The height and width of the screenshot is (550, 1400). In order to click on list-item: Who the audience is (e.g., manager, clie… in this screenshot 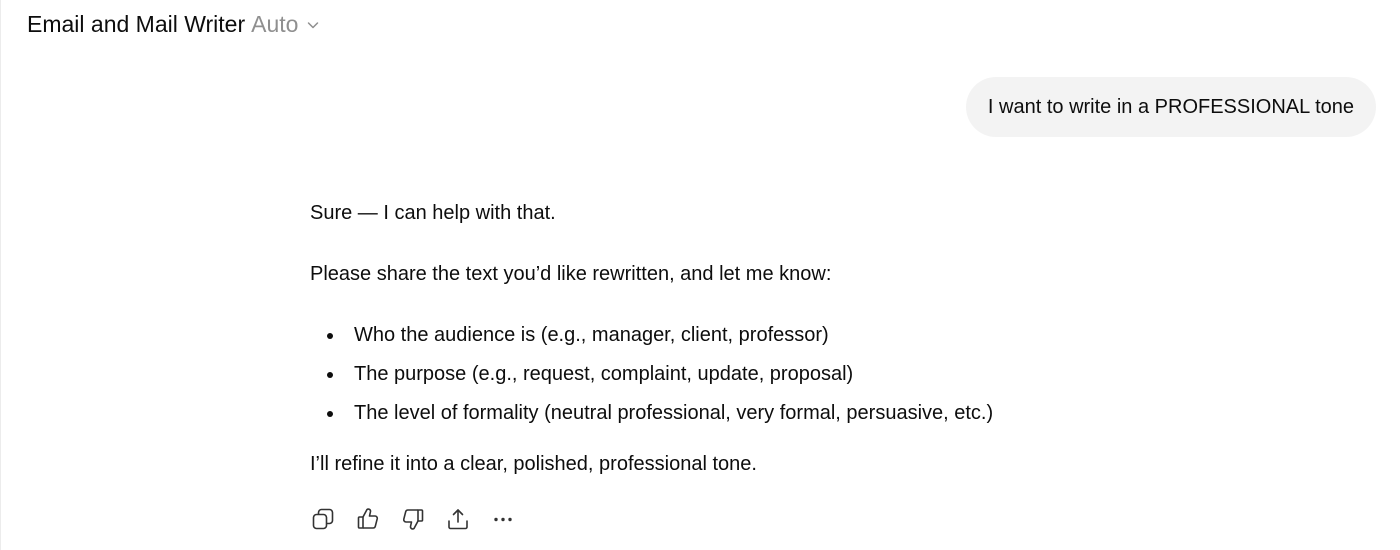, I will do `click(651, 339)`.